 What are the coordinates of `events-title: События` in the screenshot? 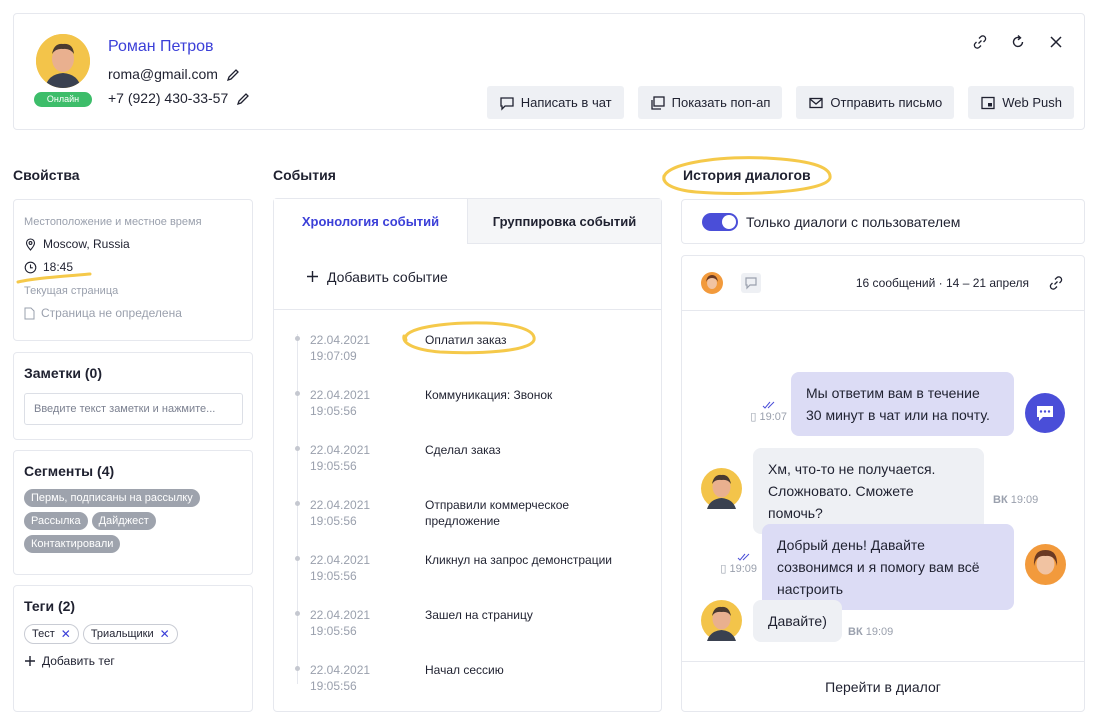 It's located at (304, 175).